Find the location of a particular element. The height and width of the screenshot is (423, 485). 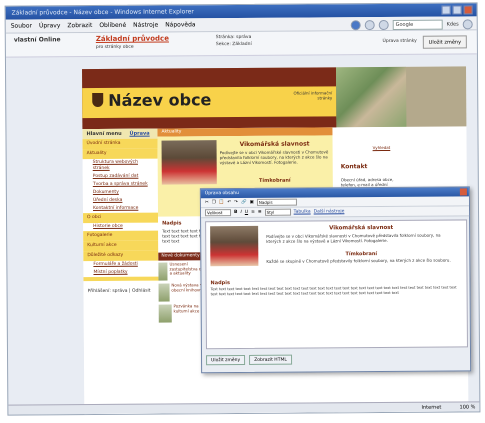

maximize-button is located at coordinates (457, 10).